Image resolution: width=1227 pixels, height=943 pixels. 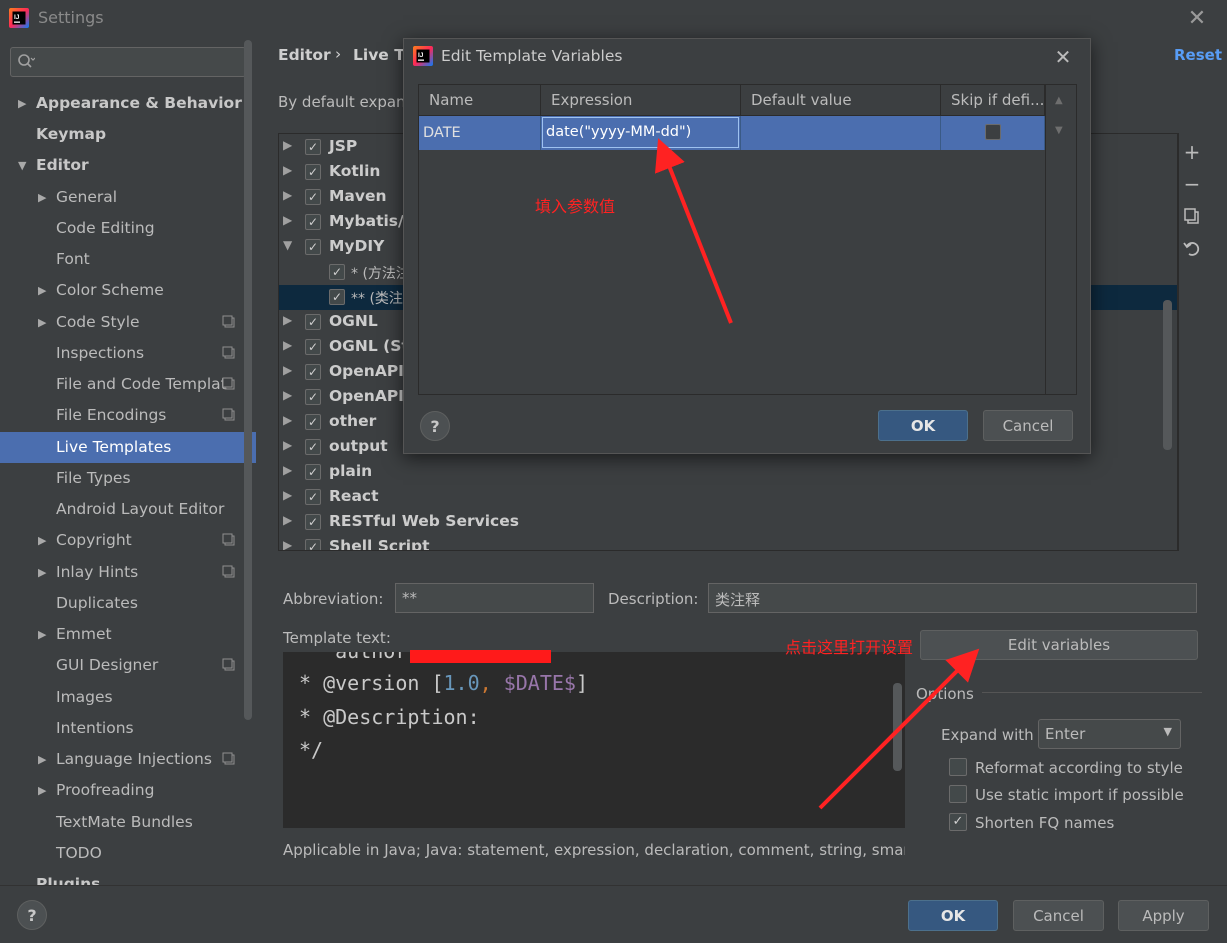 I want to click on sidebar-item-font: Font, so click(x=122, y=259).